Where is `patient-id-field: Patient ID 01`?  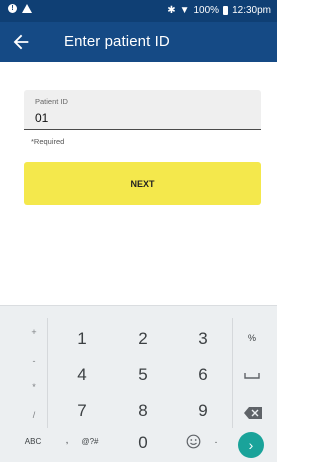 patient-id-field: Patient ID 01 is located at coordinates (142, 110).